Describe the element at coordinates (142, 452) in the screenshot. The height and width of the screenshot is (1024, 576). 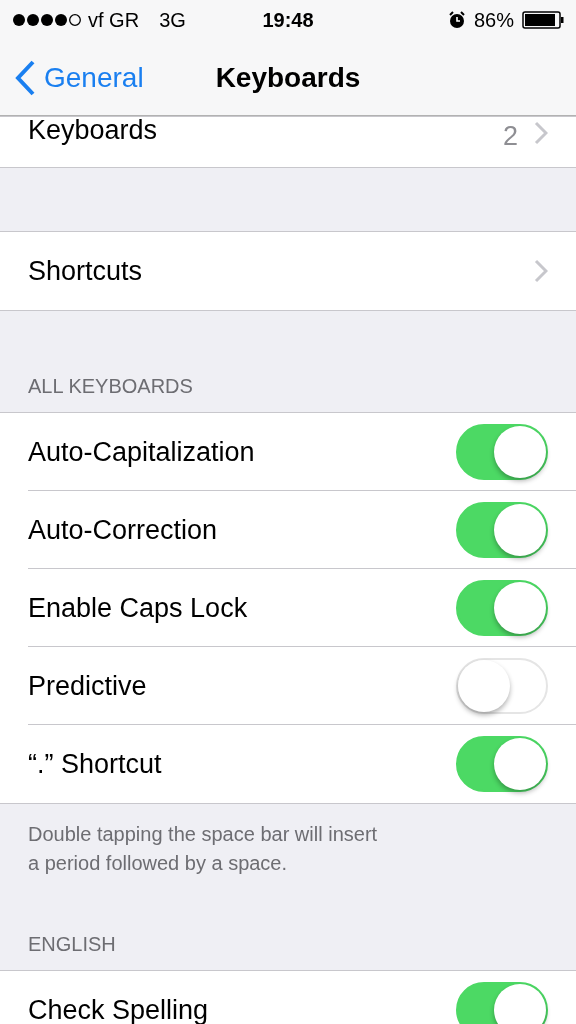
I see `row-label: Auto-Capitalization` at that location.